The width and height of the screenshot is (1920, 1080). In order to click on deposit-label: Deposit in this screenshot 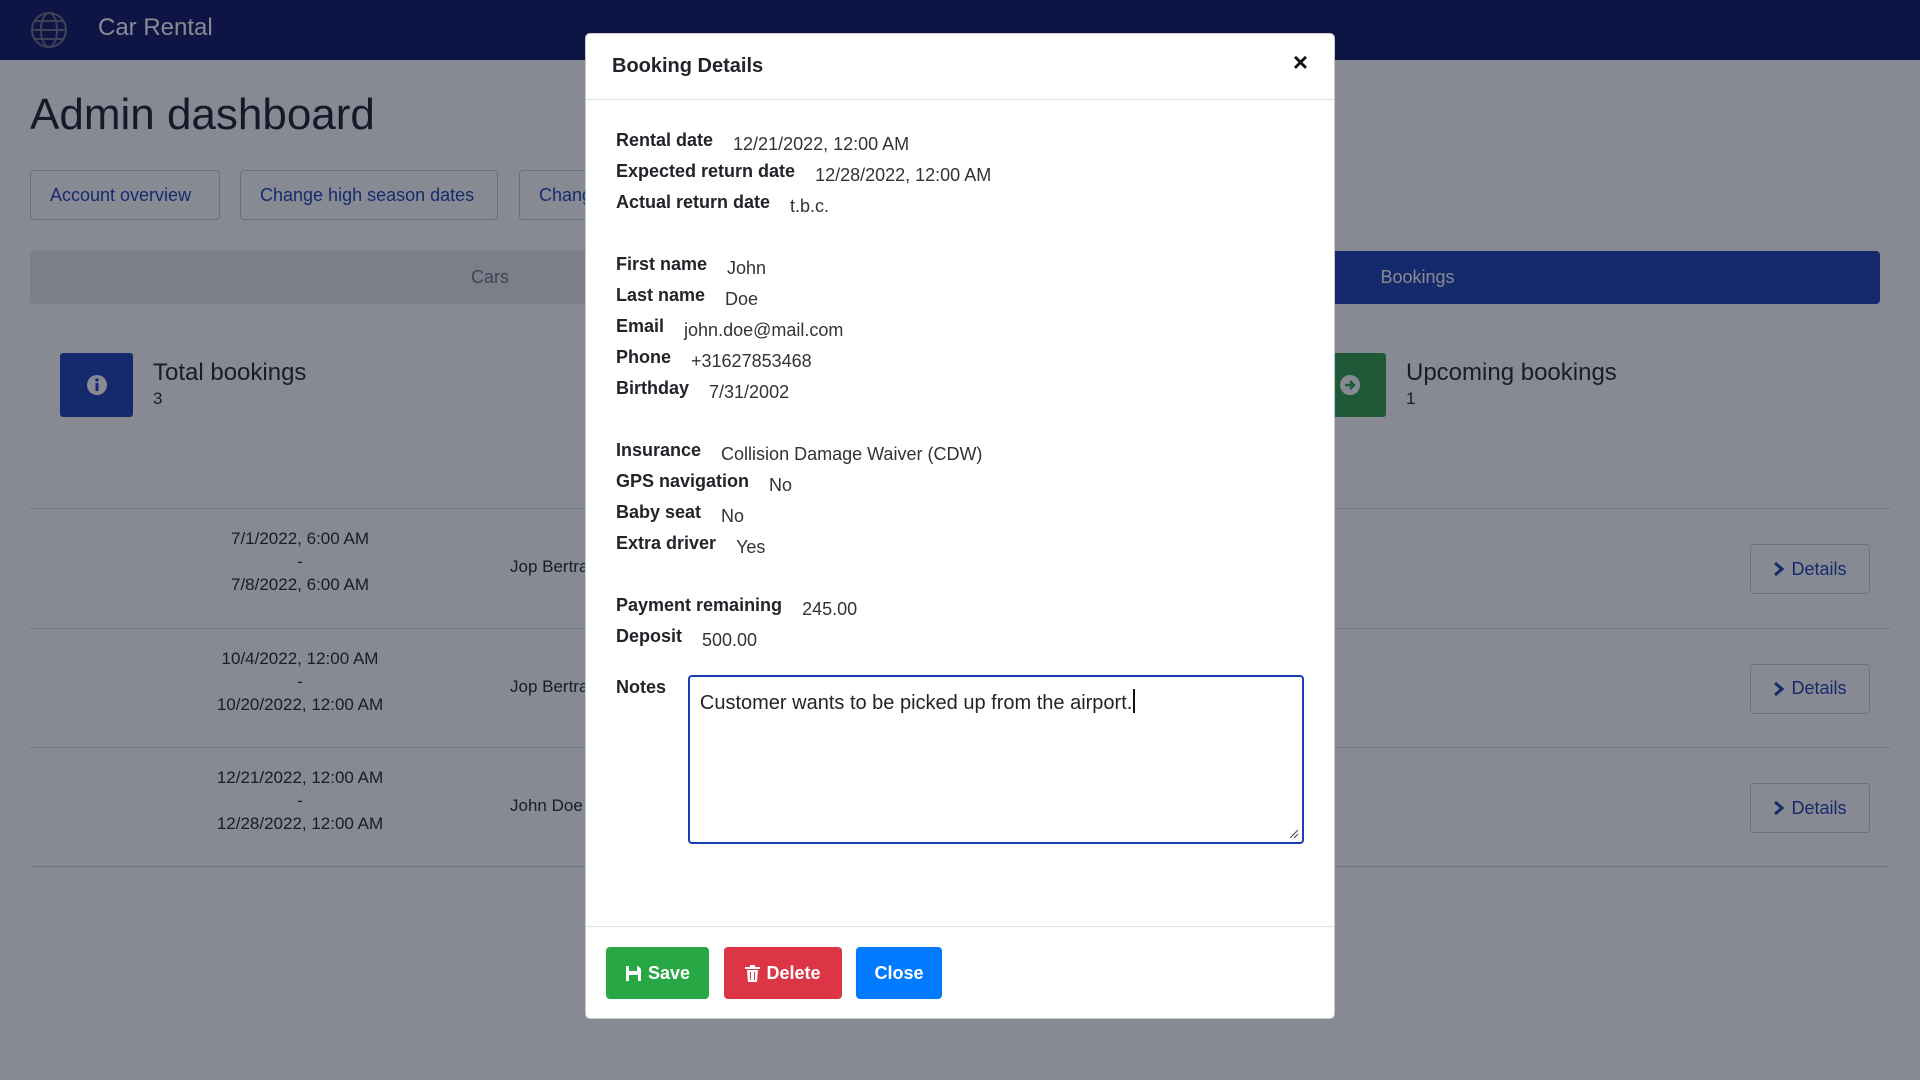, I will do `click(649, 636)`.